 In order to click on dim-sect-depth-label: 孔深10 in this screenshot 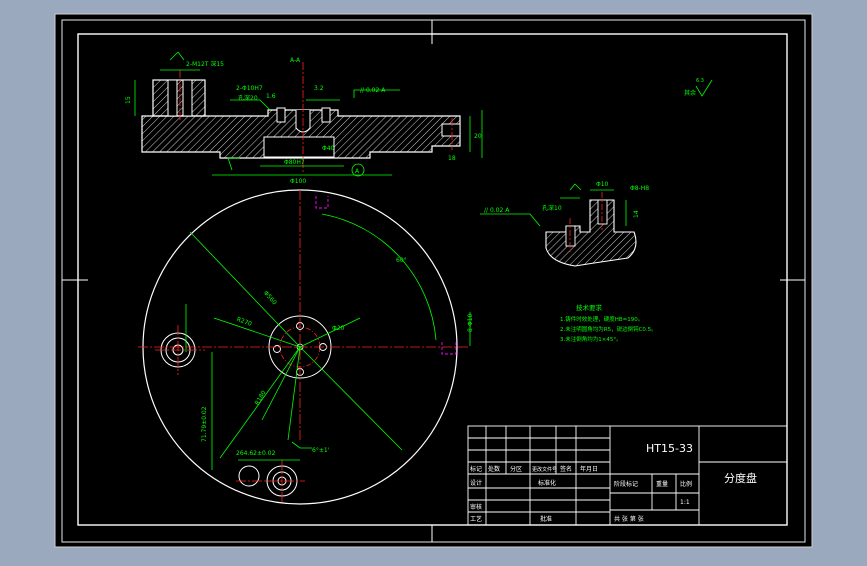, I will do `click(552, 208)`.